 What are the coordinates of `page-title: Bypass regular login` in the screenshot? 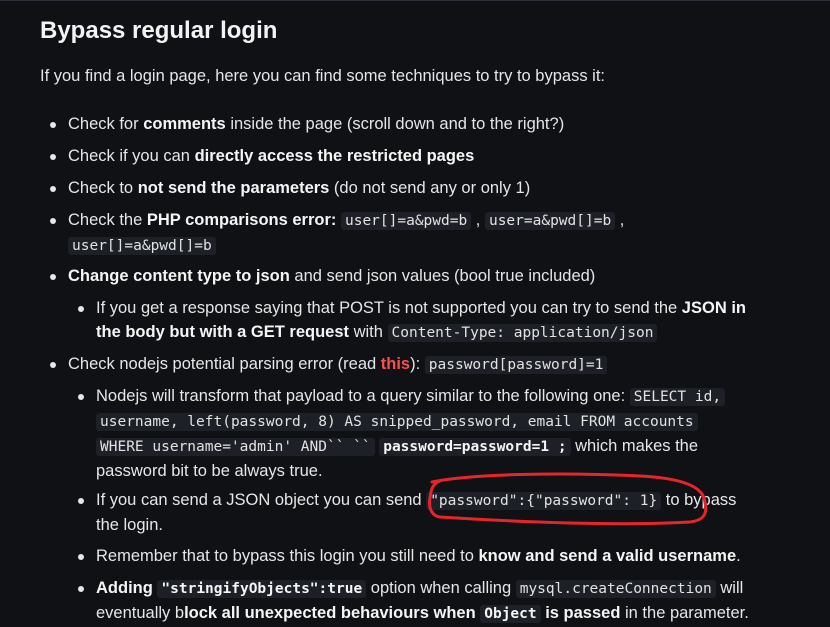 It's located at (159, 30).